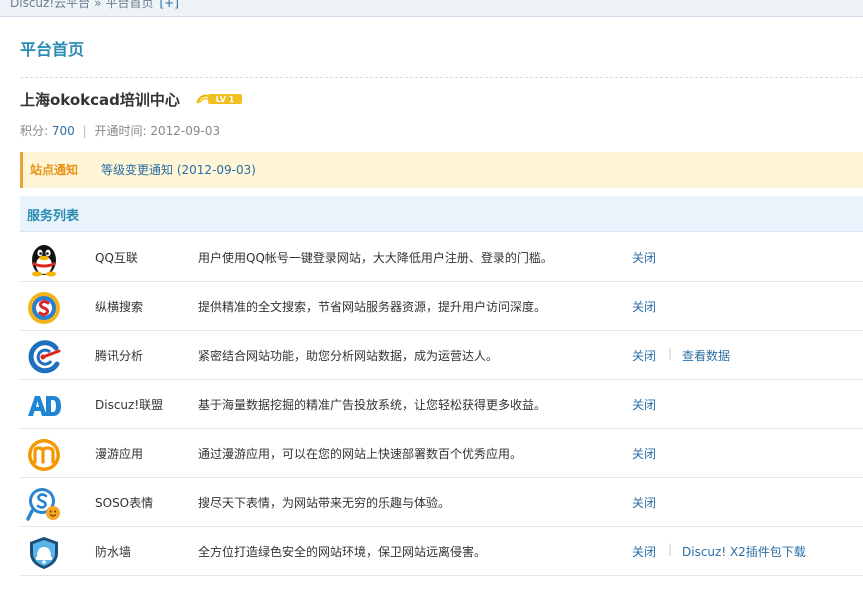 The height and width of the screenshot is (596, 863). Describe the element at coordinates (119, 454) in the screenshot. I see `service-name: 漫游应用` at that location.